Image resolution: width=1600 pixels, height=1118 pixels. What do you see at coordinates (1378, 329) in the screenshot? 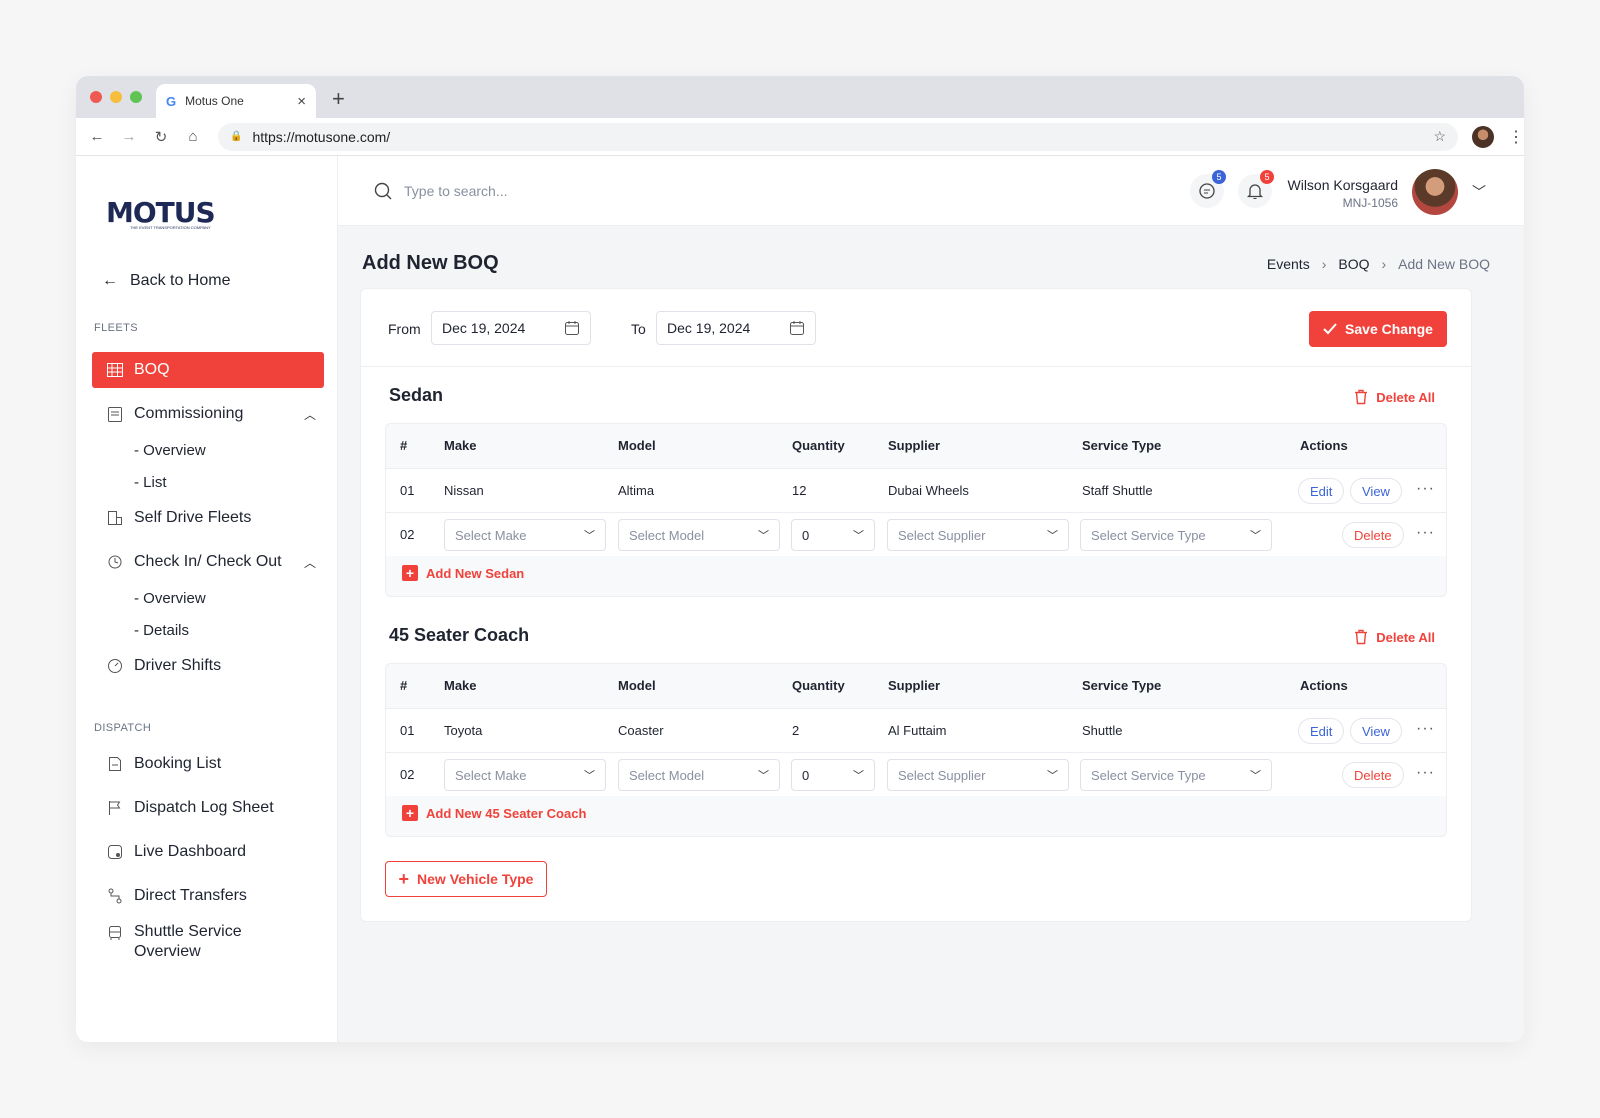
I see `save-change-button: Save Change` at bounding box center [1378, 329].